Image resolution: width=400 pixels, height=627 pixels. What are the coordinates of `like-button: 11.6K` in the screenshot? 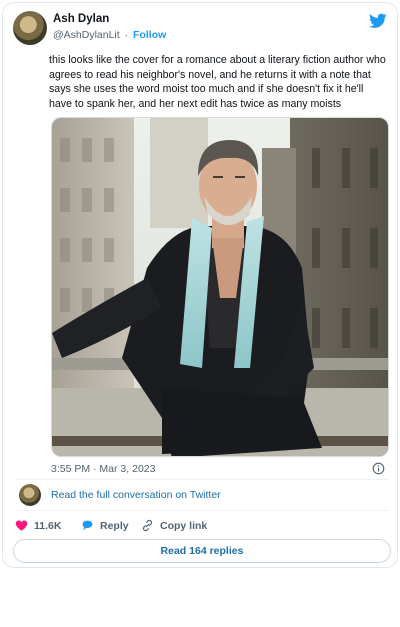 It's located at (38, 525).